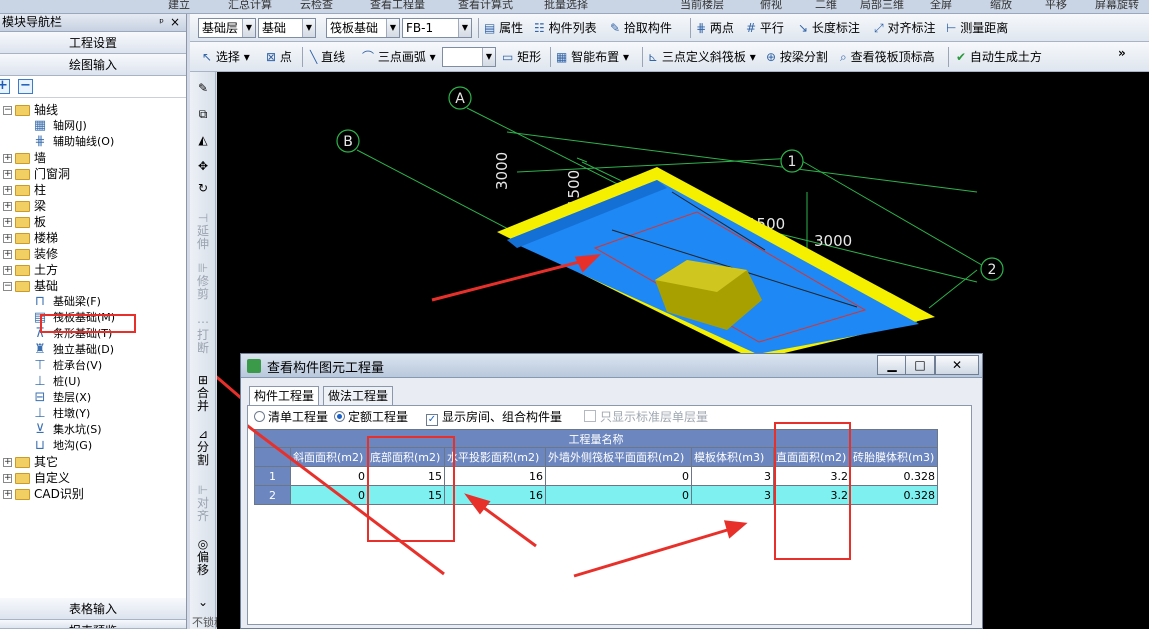 The height and width of the screenshot is (629, 1149). Describe the element at coordinates (93, 462) in the screenshot. I see `tree-item: + 其它` at that location.